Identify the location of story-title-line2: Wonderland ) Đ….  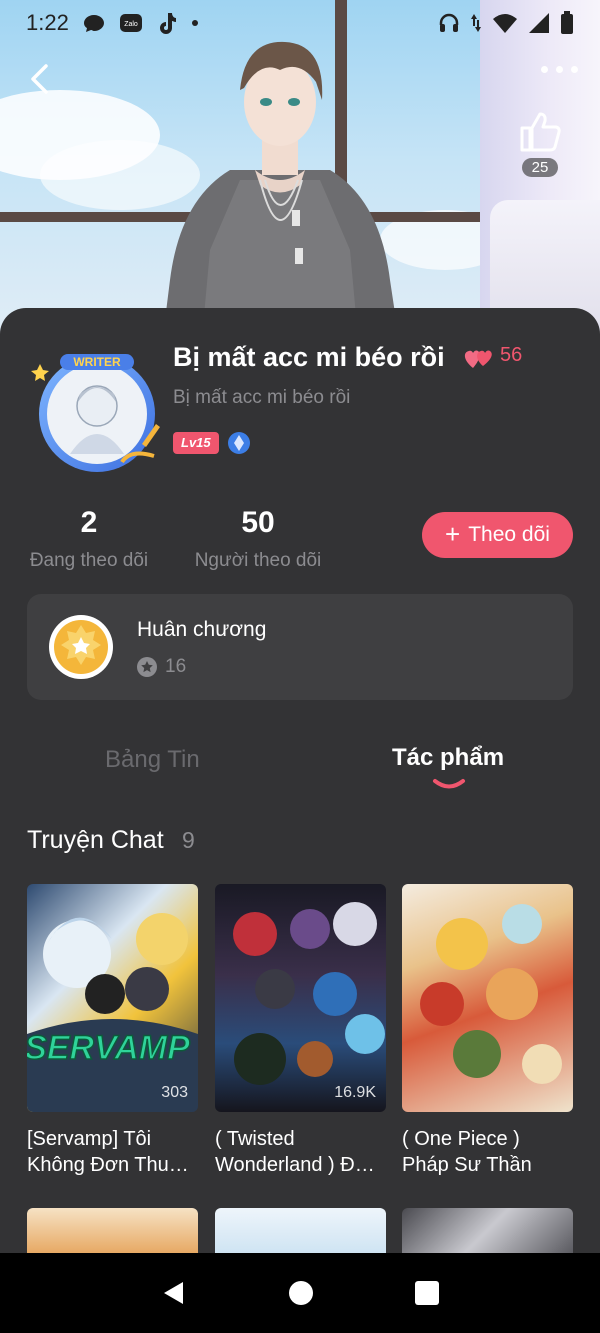
(295, 1165).